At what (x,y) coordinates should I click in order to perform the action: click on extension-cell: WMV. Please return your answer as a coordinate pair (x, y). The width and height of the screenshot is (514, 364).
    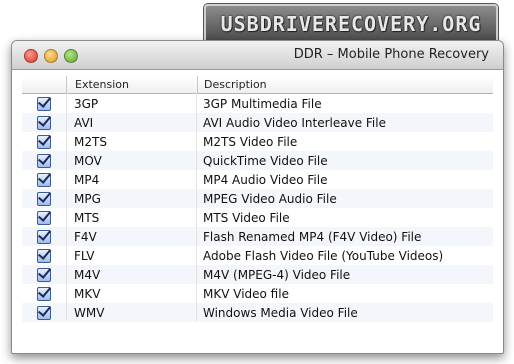
    Looking at the image, I should click on (89, 312).